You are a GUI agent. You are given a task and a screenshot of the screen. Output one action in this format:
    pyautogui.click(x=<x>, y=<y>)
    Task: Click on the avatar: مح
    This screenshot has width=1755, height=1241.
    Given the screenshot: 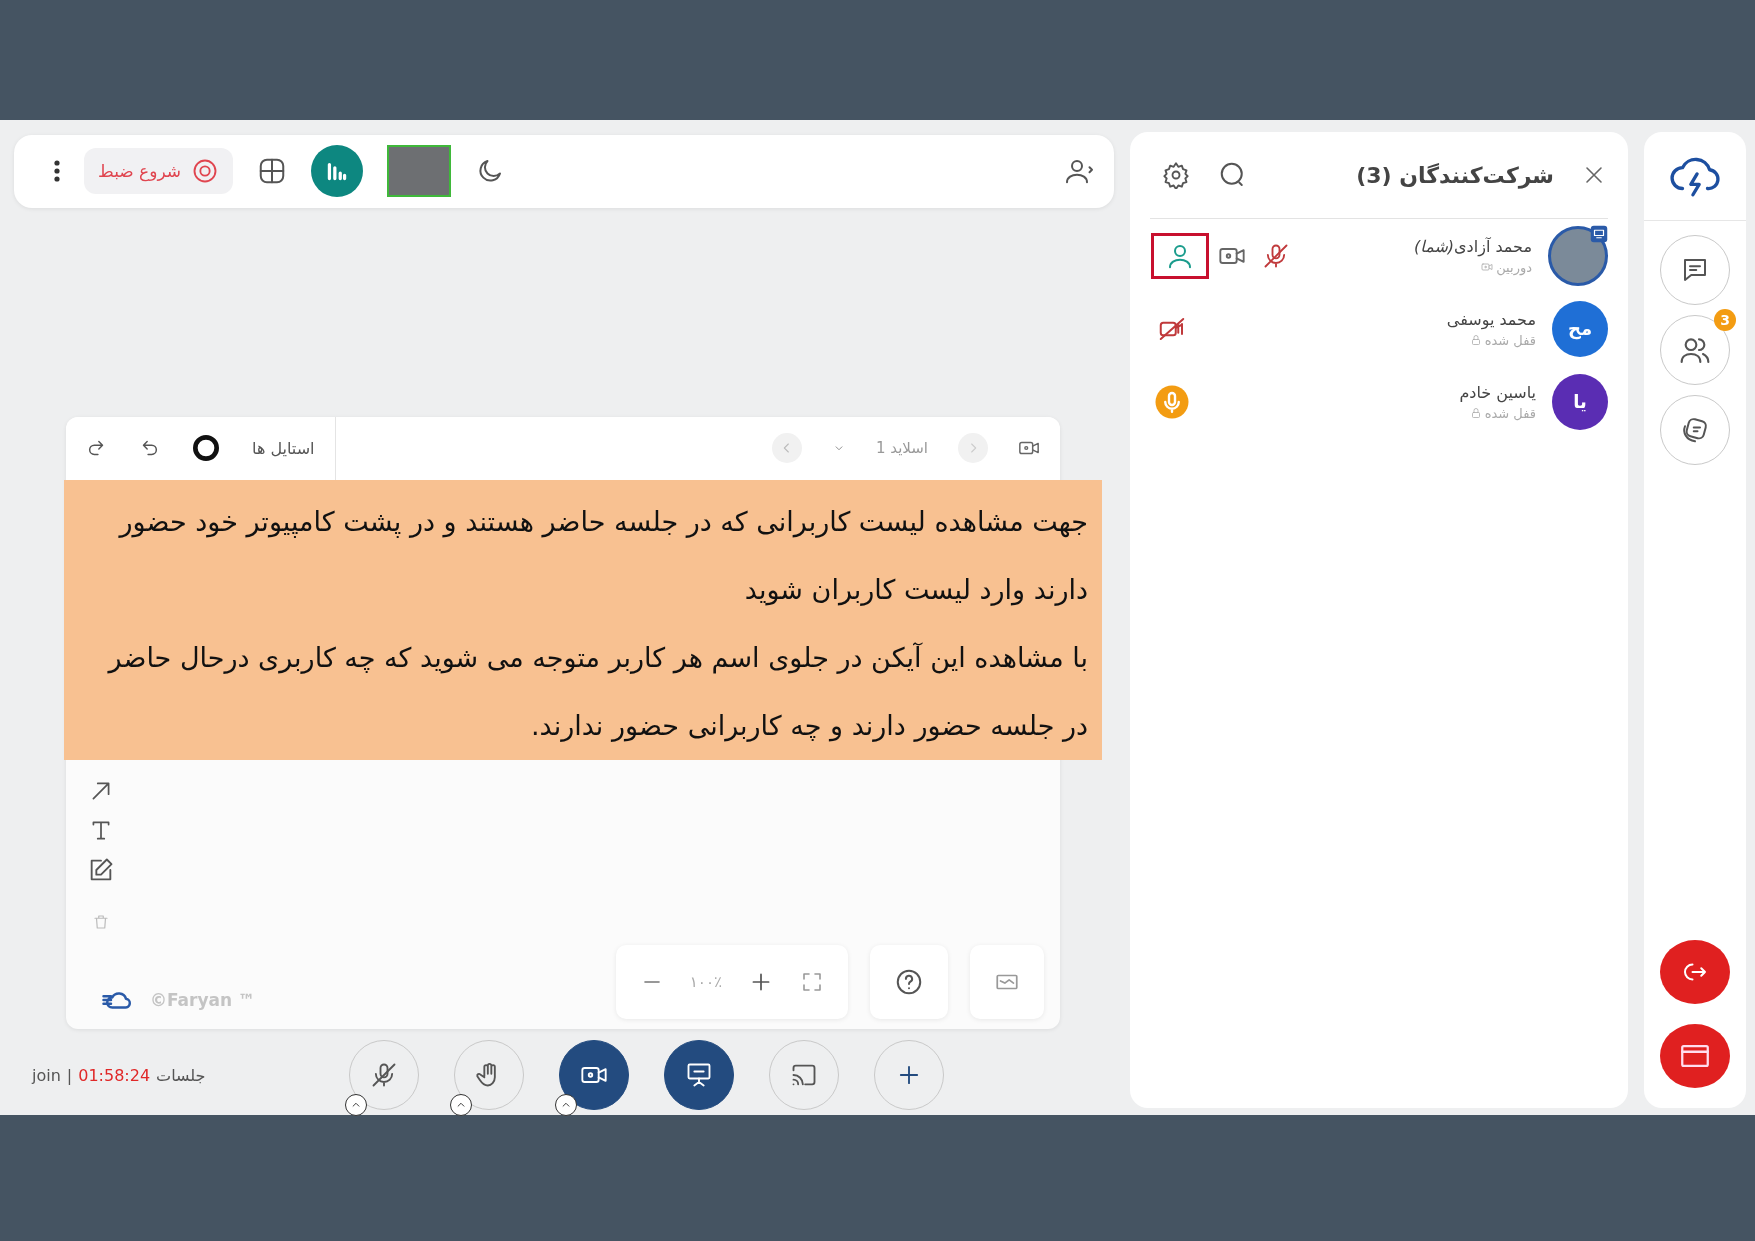 What is the action you would take?
    pyautogui.click(x=1580, y=328)
    